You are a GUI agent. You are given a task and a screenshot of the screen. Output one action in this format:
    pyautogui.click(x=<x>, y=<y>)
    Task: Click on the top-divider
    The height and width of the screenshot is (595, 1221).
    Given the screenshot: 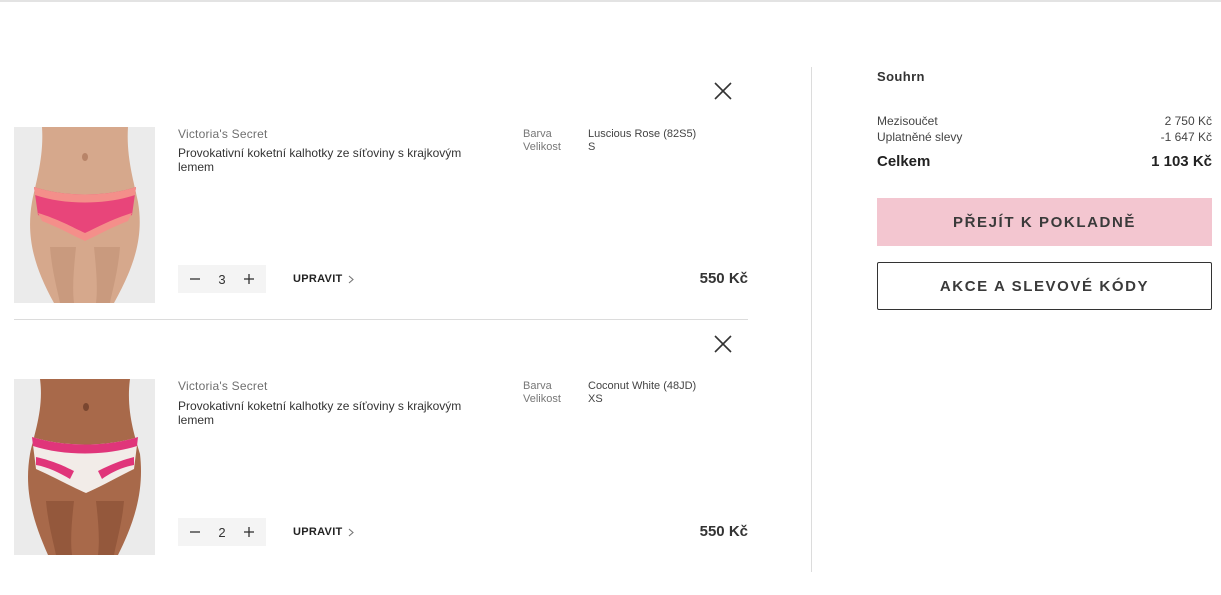 What is the action you would take?
    pyautogui.click(x=610, y=1)
    